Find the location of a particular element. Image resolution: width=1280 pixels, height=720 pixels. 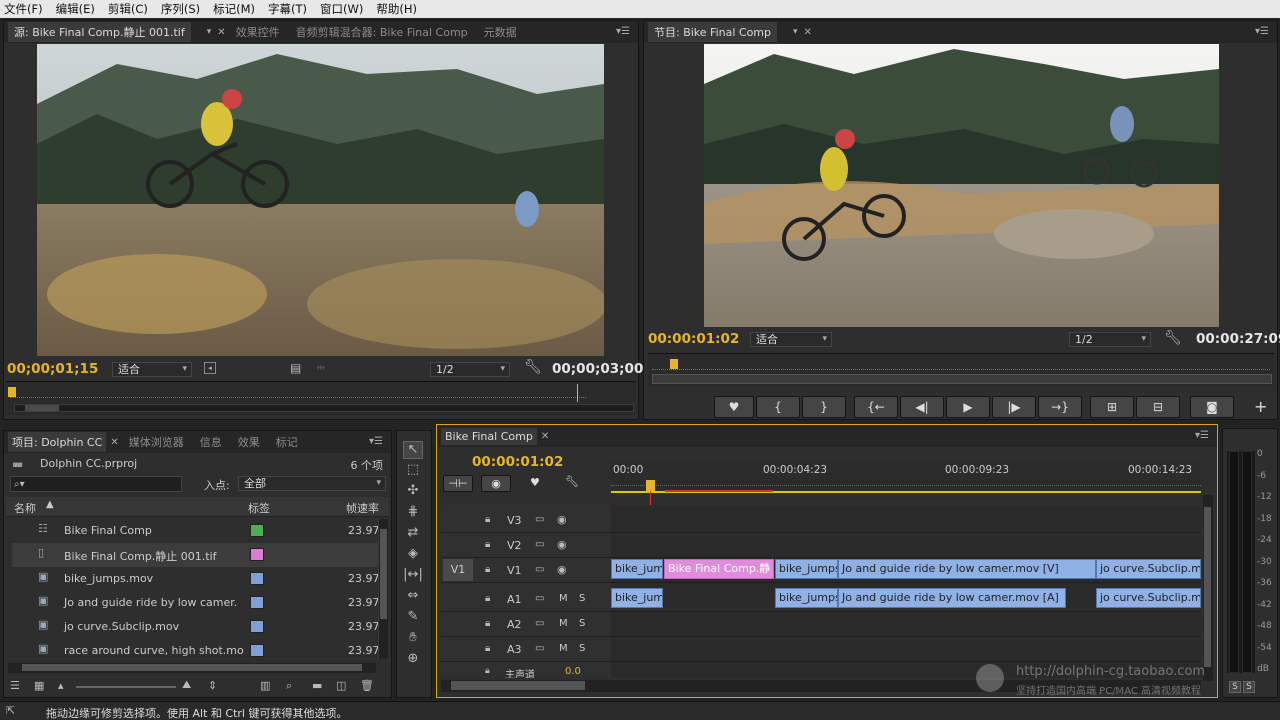

go-to-in-button: {← is located at coordinates (876, 407).